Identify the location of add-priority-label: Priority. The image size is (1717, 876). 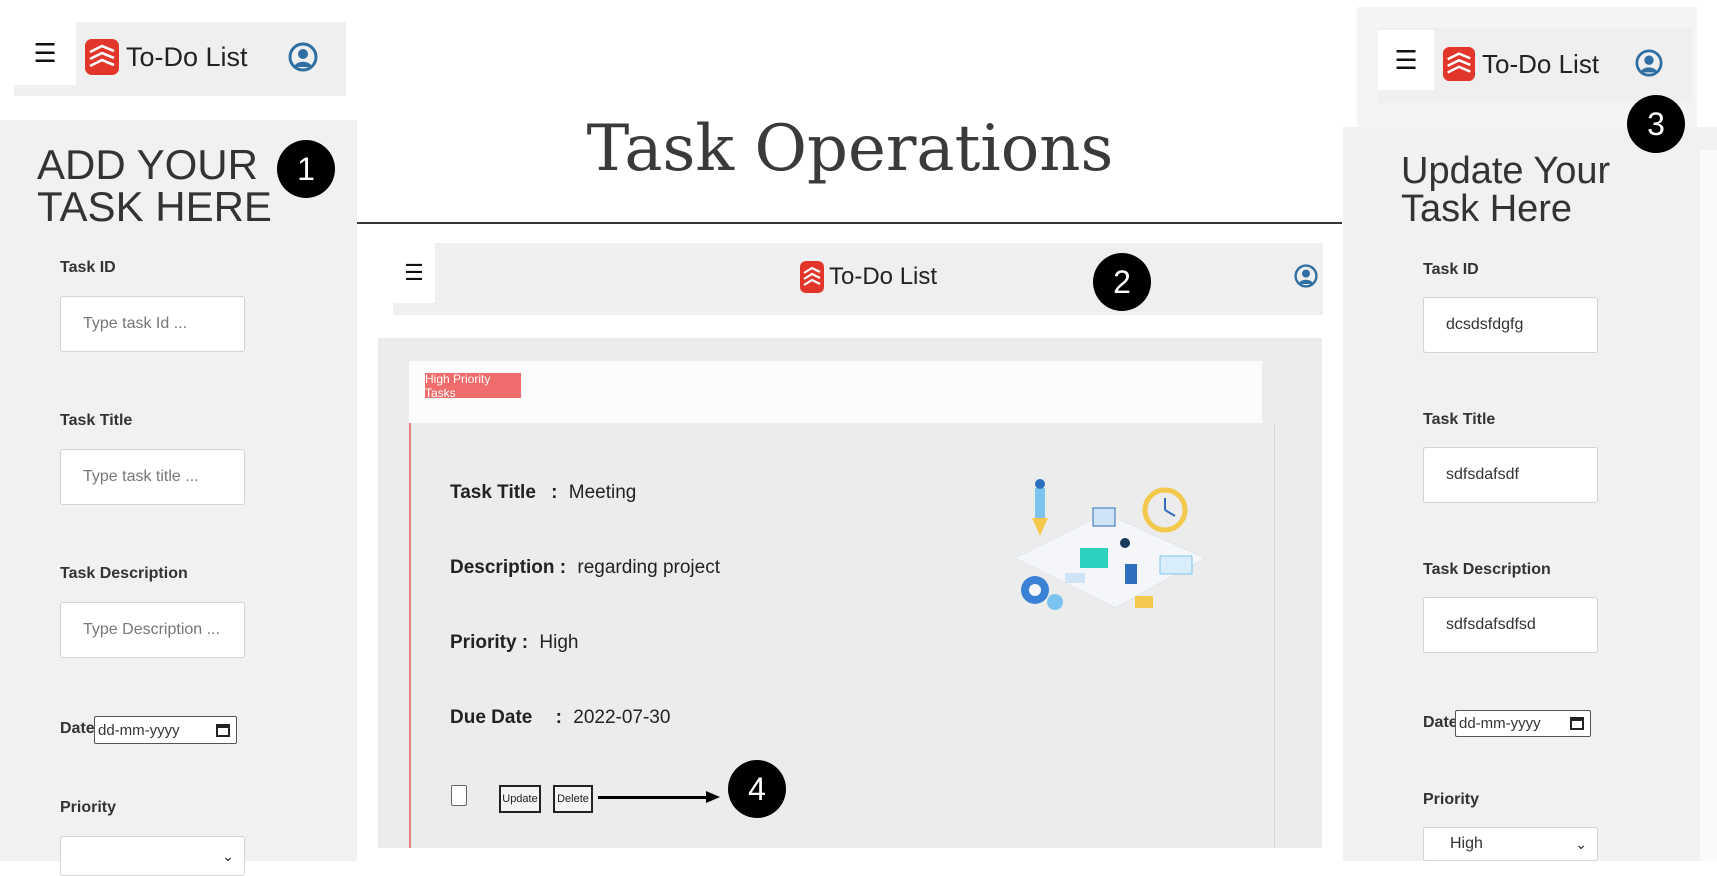
(88, 807).